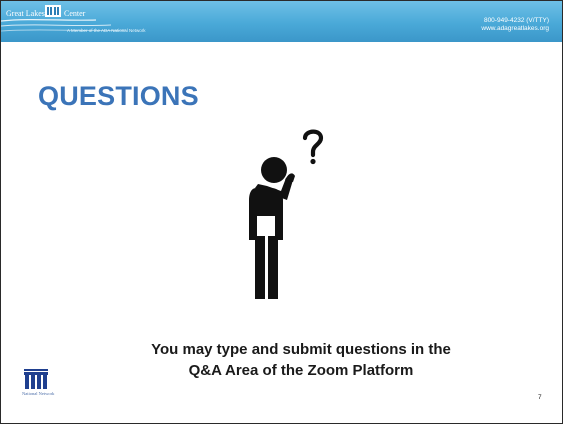  What do you see at coordinates (540, 397) in the screenshot?
I see `page-number: 7` at bounding box center [540, 397].